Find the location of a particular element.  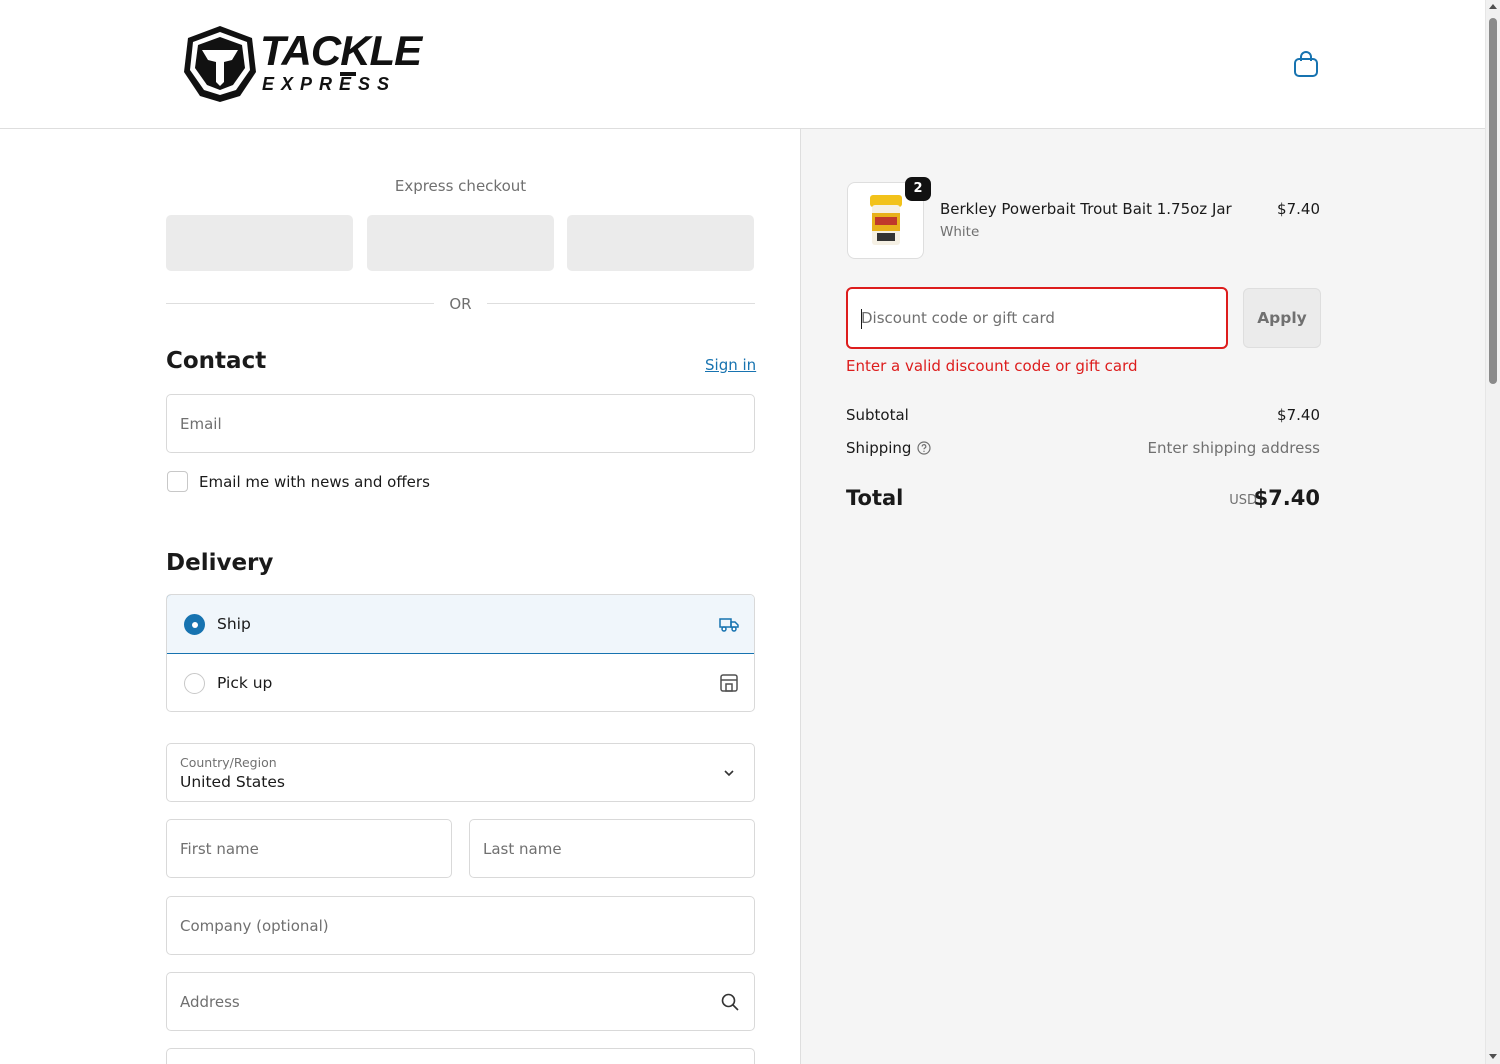

help-circle-icon is located at coordinates (924, 448).